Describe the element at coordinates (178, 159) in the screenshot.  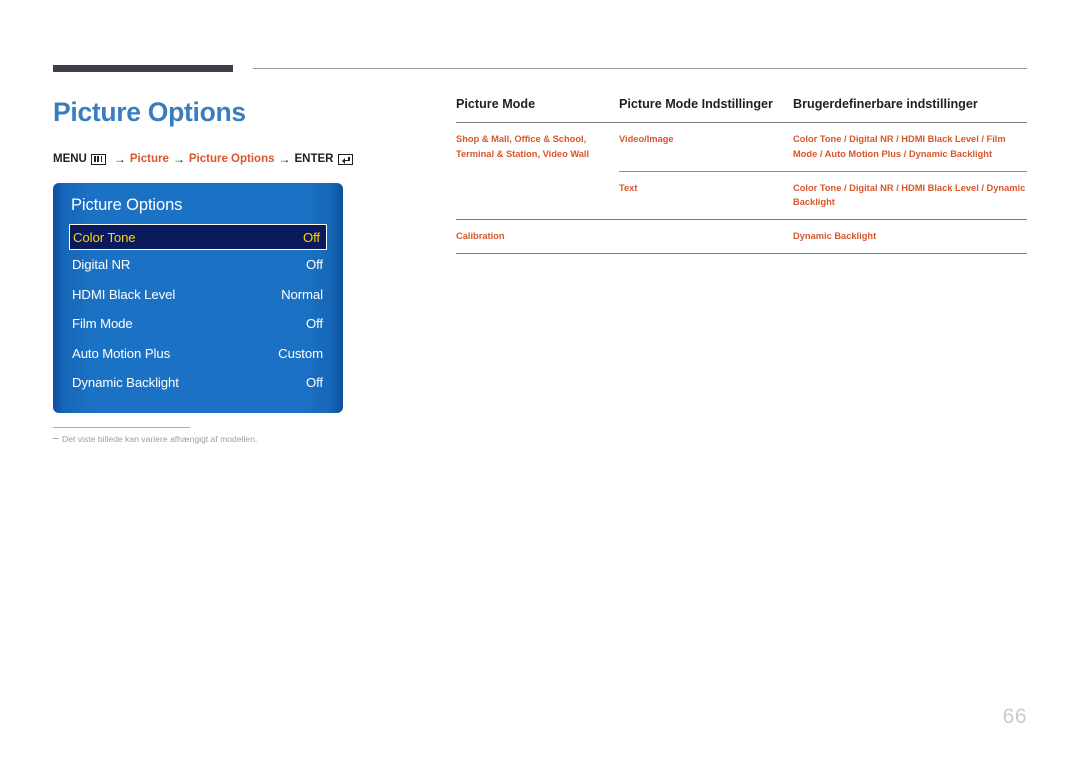
I see `breadcrumb-arrow-2: →` at that location.